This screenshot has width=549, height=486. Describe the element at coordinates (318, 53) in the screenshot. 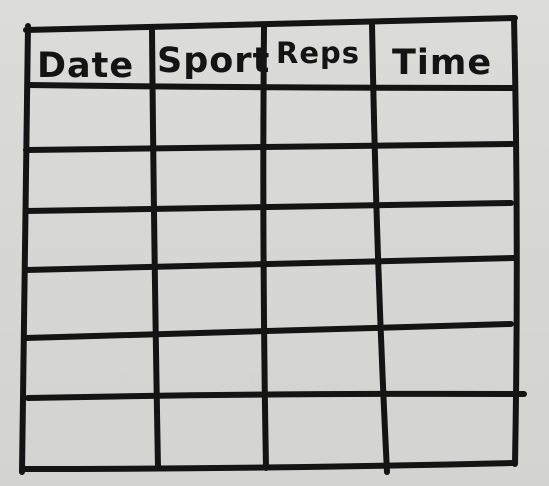

I see `header-reps: Reps` at that location.